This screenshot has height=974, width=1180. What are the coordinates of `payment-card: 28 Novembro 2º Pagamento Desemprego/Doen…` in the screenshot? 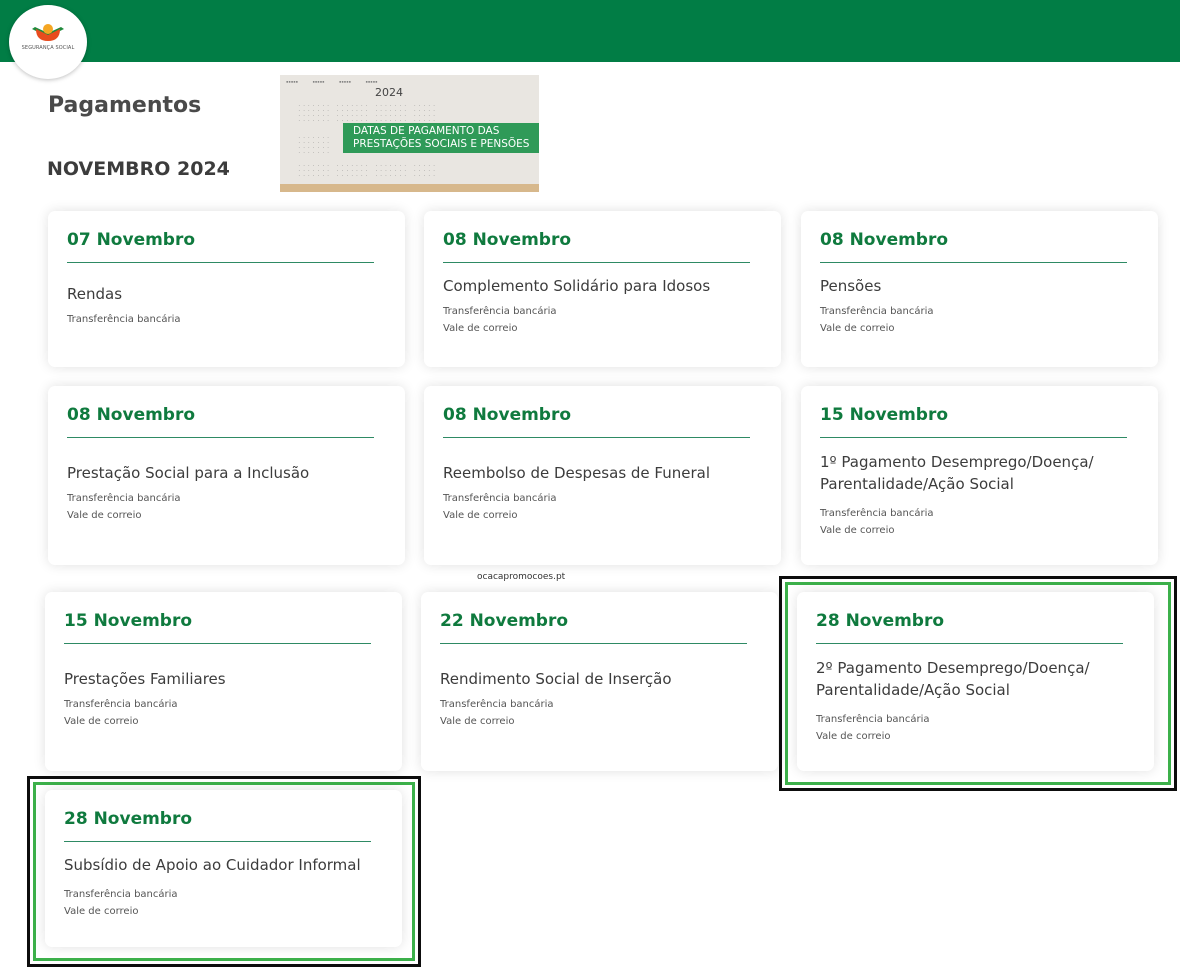 It's located at (975, 681).